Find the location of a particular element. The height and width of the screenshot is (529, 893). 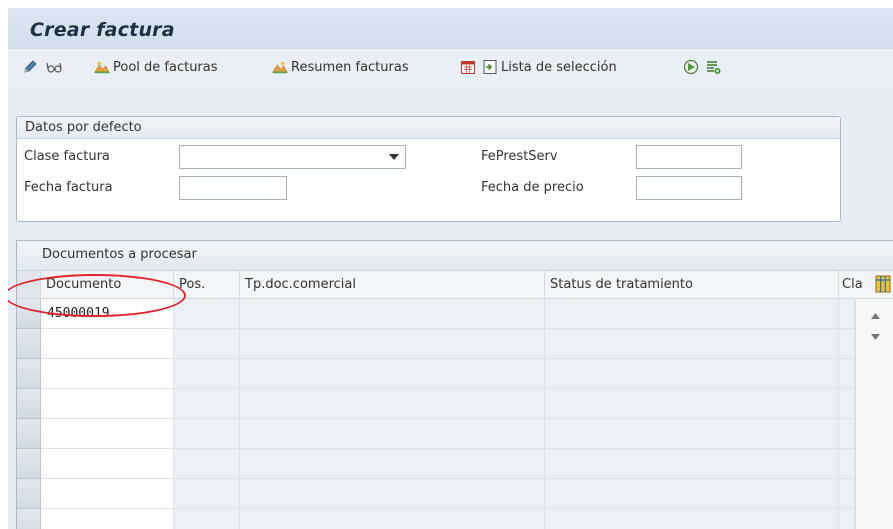

fecha-precio-field is located at coordinates (689, 188).